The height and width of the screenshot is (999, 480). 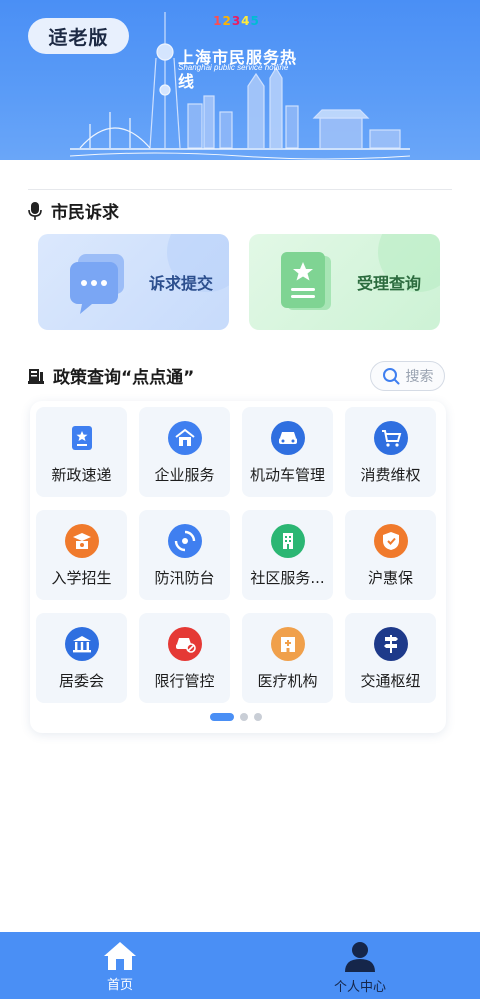 I want to click on service-residents-committee: 居委会, so click(x=81, y=658).